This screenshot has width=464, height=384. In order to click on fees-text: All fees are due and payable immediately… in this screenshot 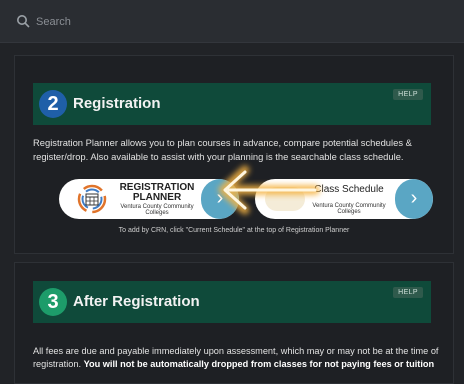, I will do `click(238, 358)`.